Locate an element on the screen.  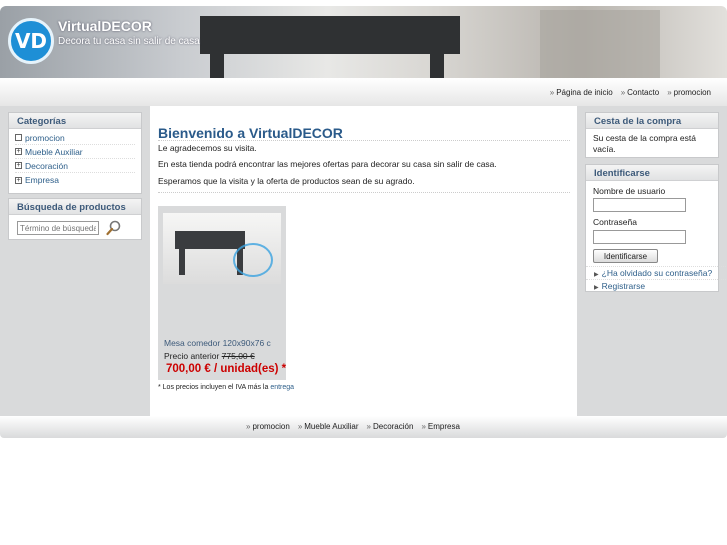
login-title: Identificarse is located at coordinates (652, 173).